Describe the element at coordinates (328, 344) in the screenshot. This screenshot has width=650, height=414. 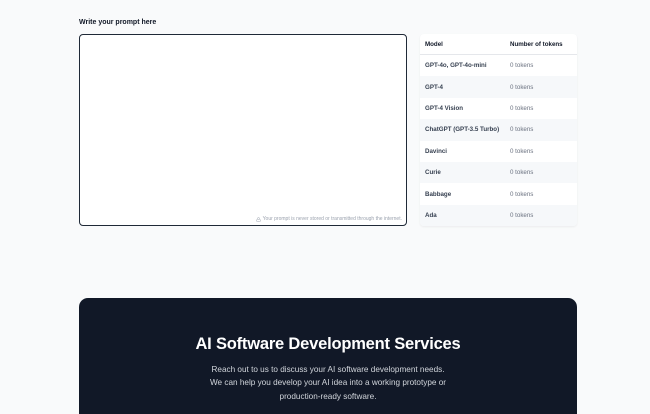
I see `services-title: AI Software Development Services` at that location.